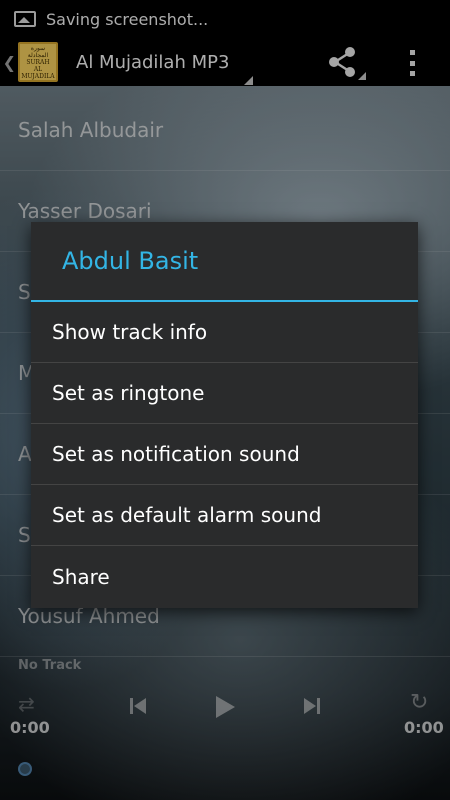 This screenshot has height=800, width=450. I want to click on menu-item-set-notification-sound: Set as notification sound, so click(224, 454).